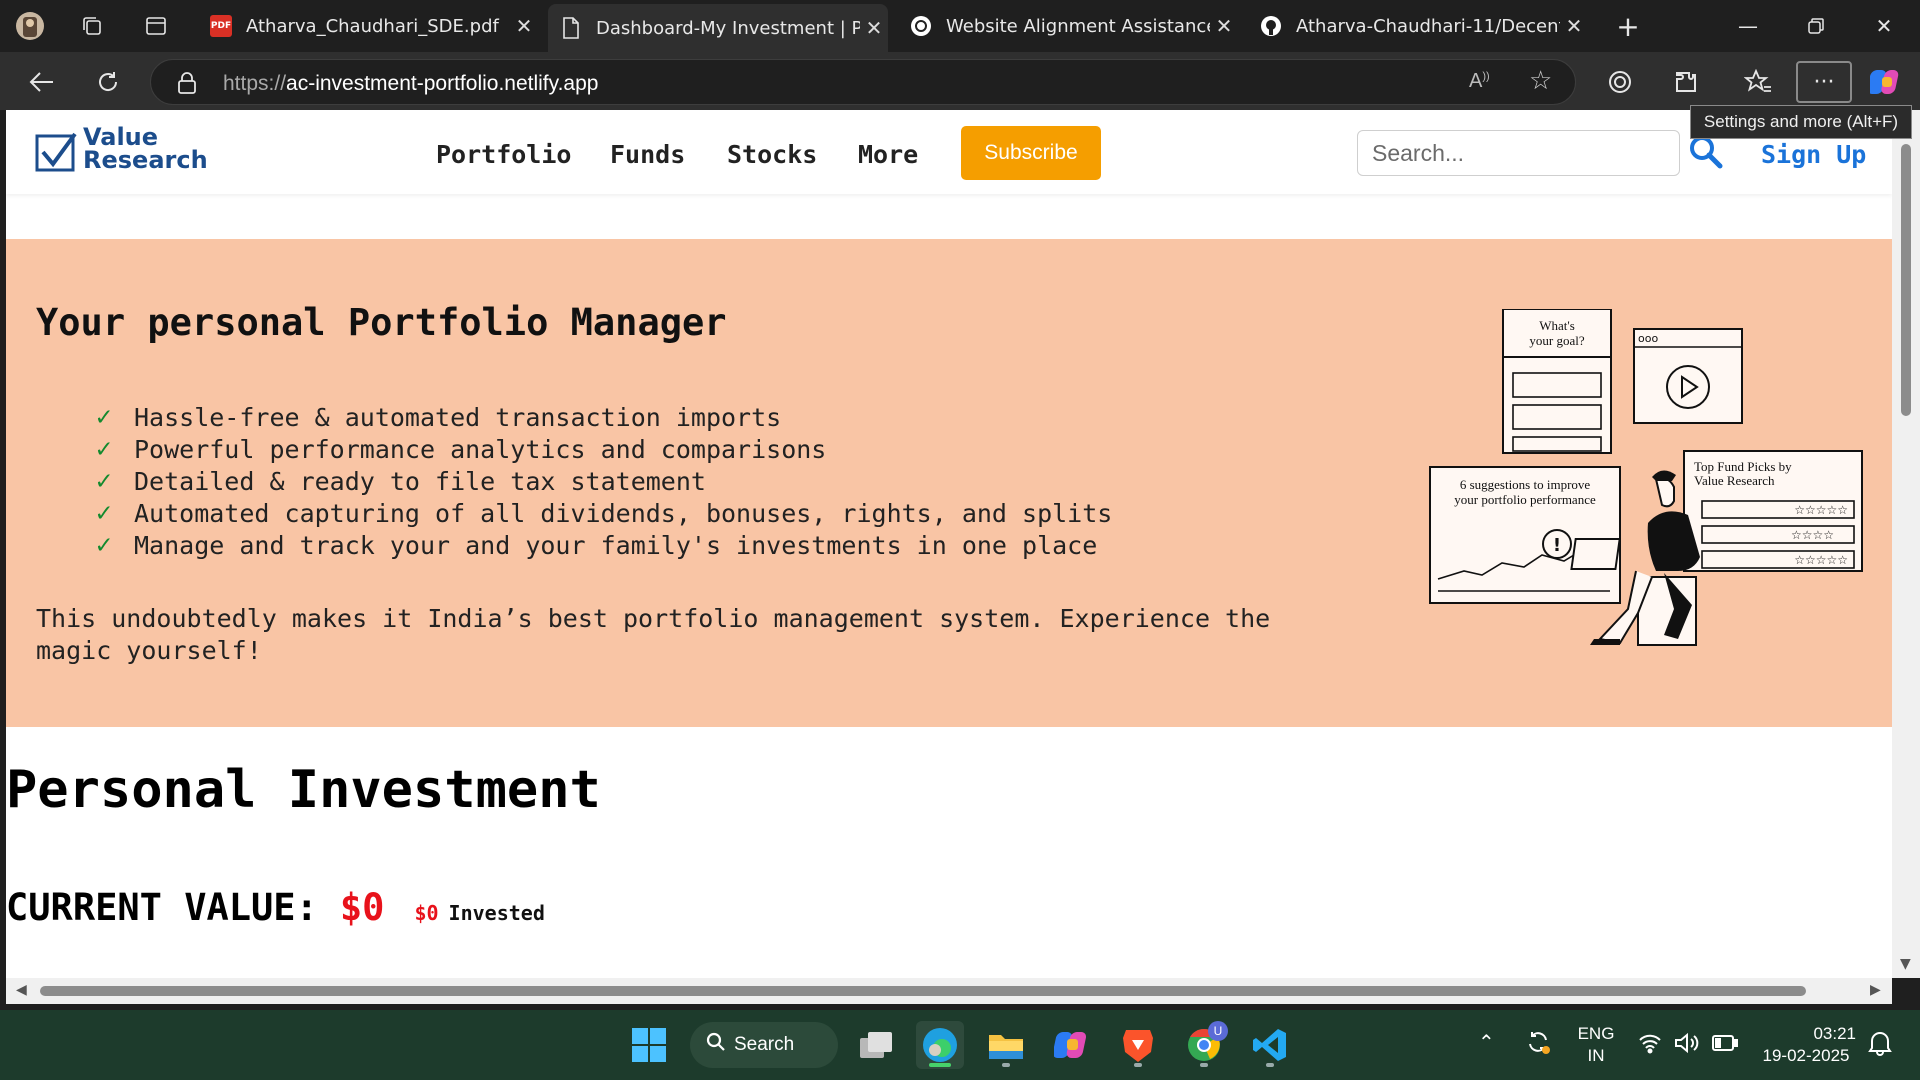  What do you see at coordinates (503, 154) in the screenshot?
I see `nav-portfolio: Portfolio` at bounding box center [503, 154].